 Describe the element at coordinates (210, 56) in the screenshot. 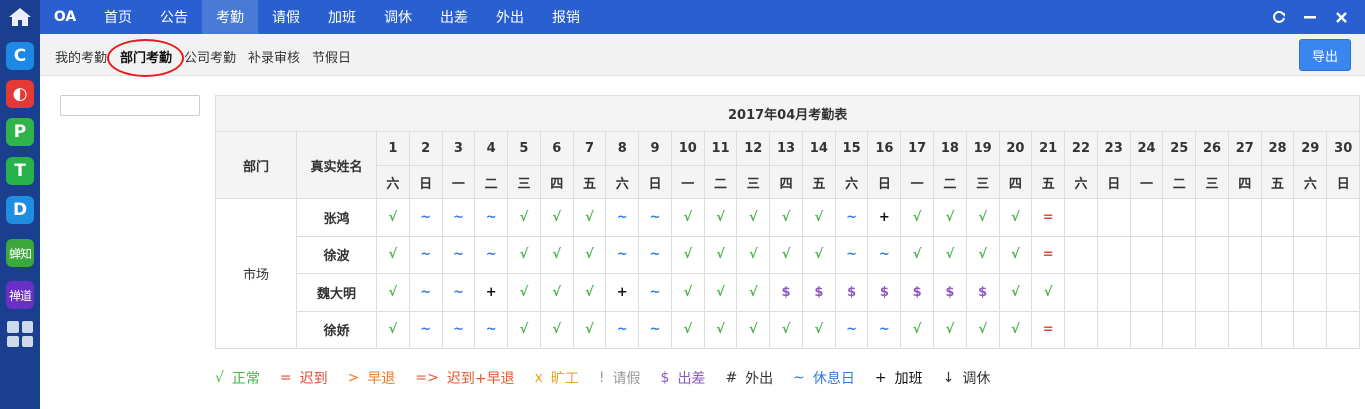

I see `subnav-company-attendance: 公司考勤` at that location.